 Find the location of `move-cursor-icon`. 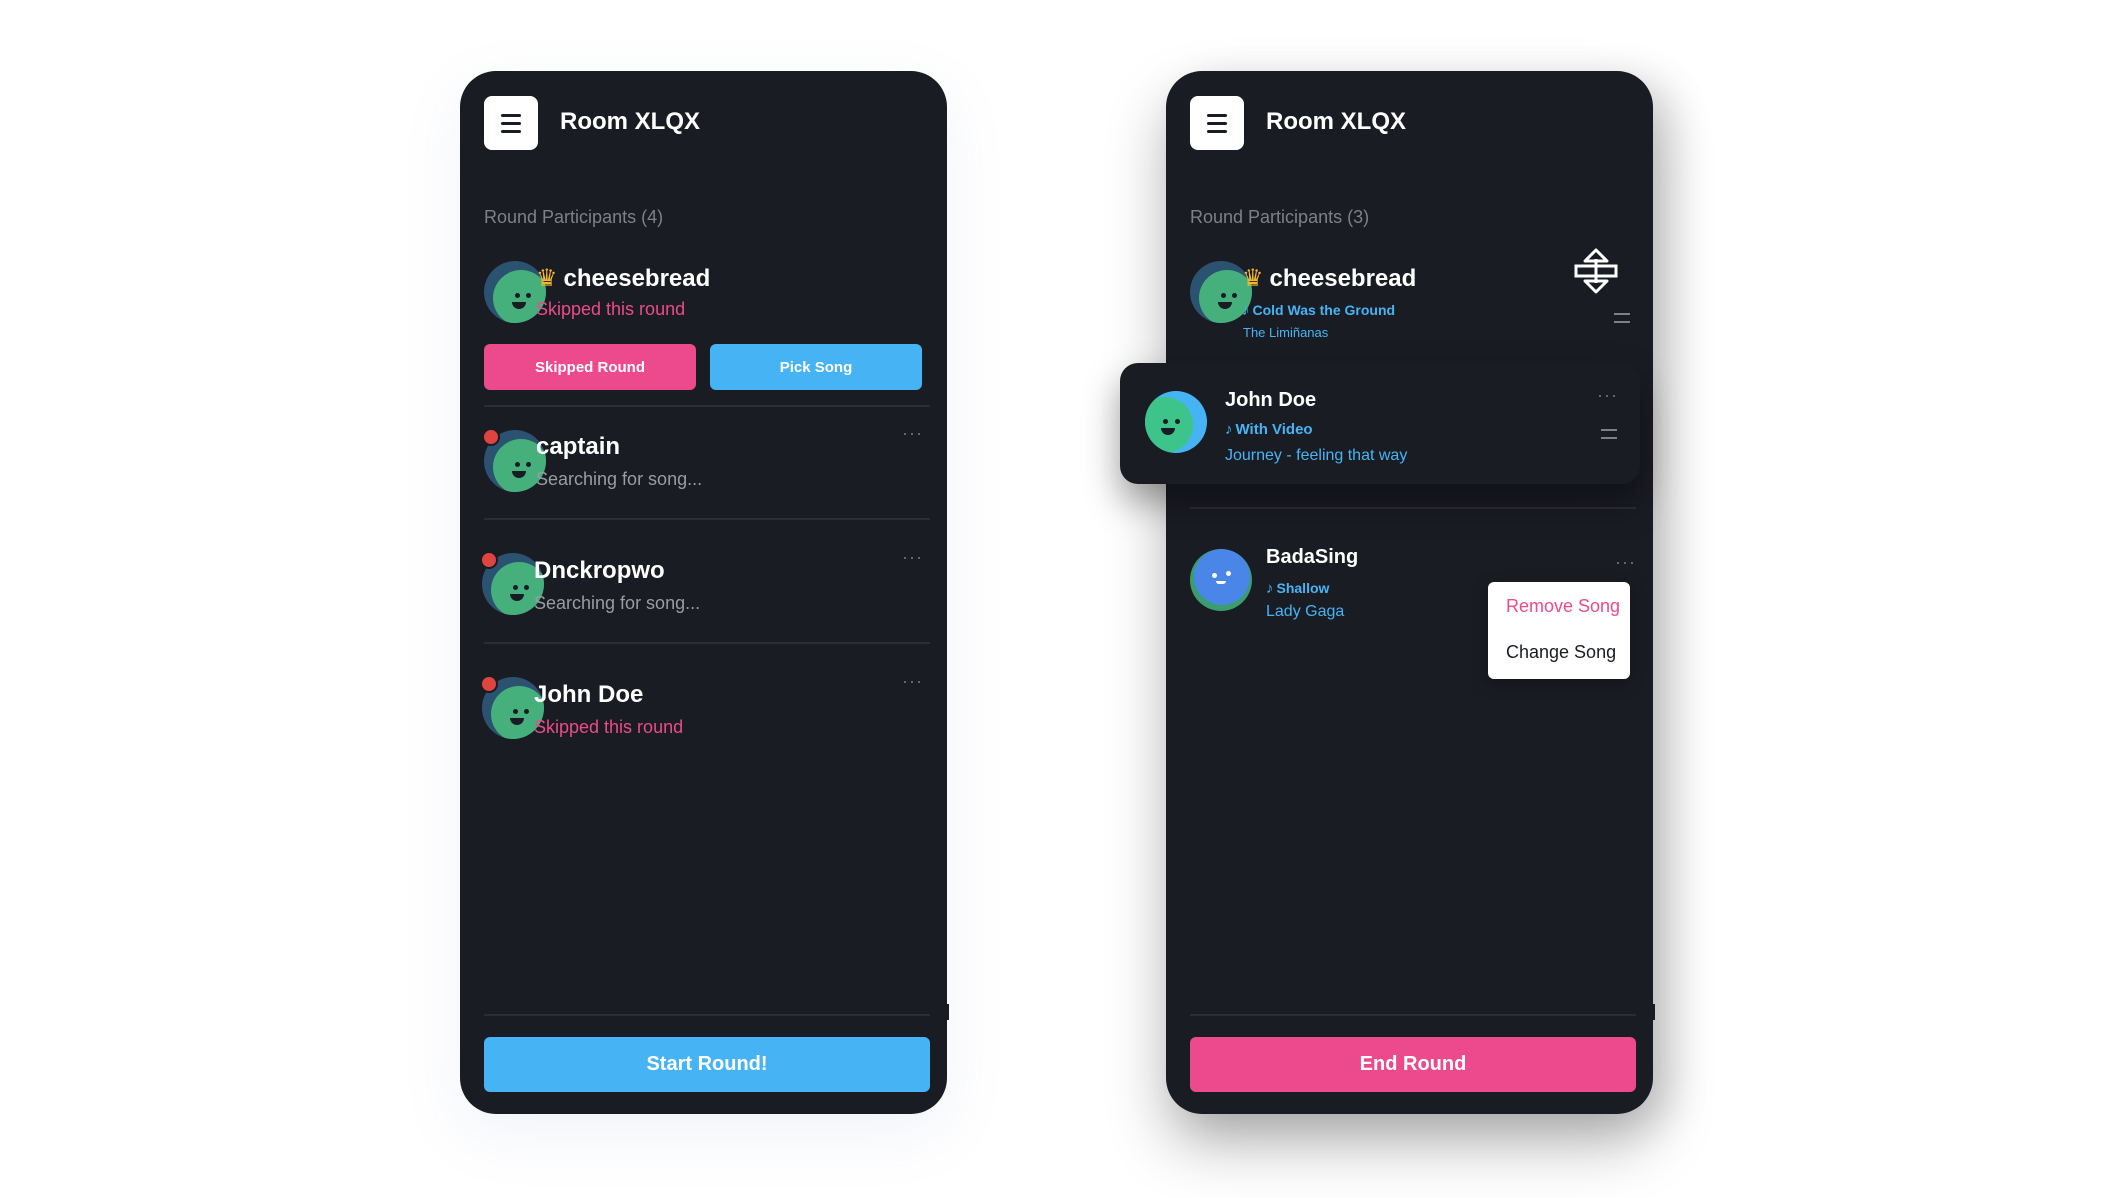

move-cursor-icon is located at coordinates (1596, 271).